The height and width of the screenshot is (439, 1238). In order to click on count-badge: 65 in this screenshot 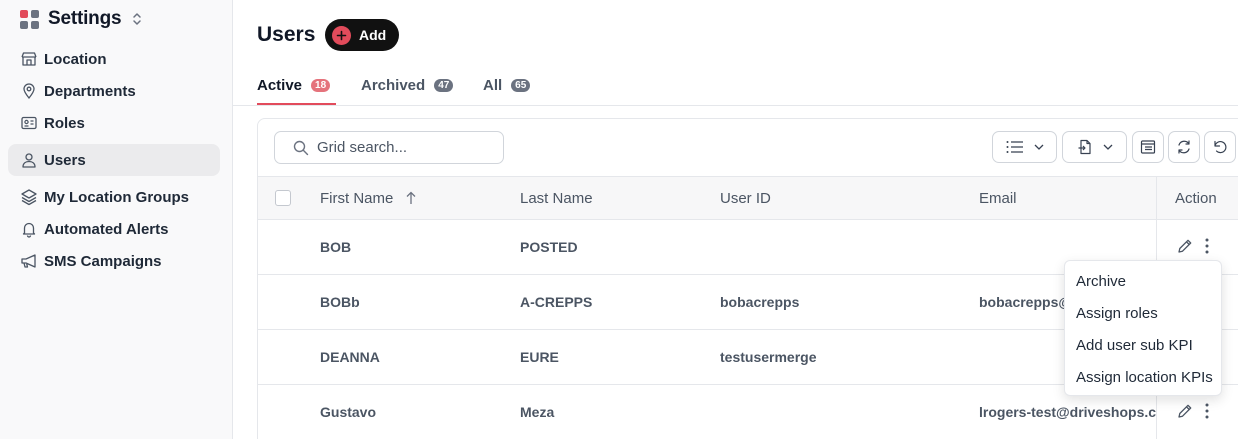, I will do `click(521, 85)`.